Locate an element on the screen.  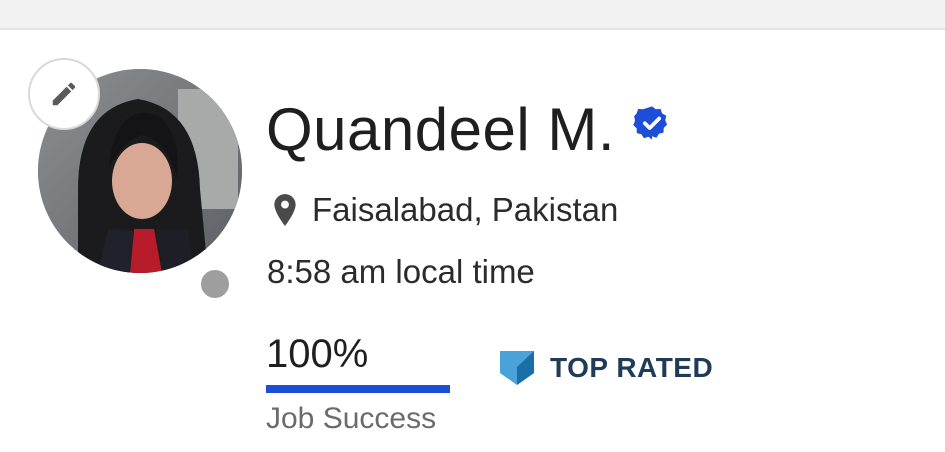
verified-badge-icon is located at coordinates (650, 123).